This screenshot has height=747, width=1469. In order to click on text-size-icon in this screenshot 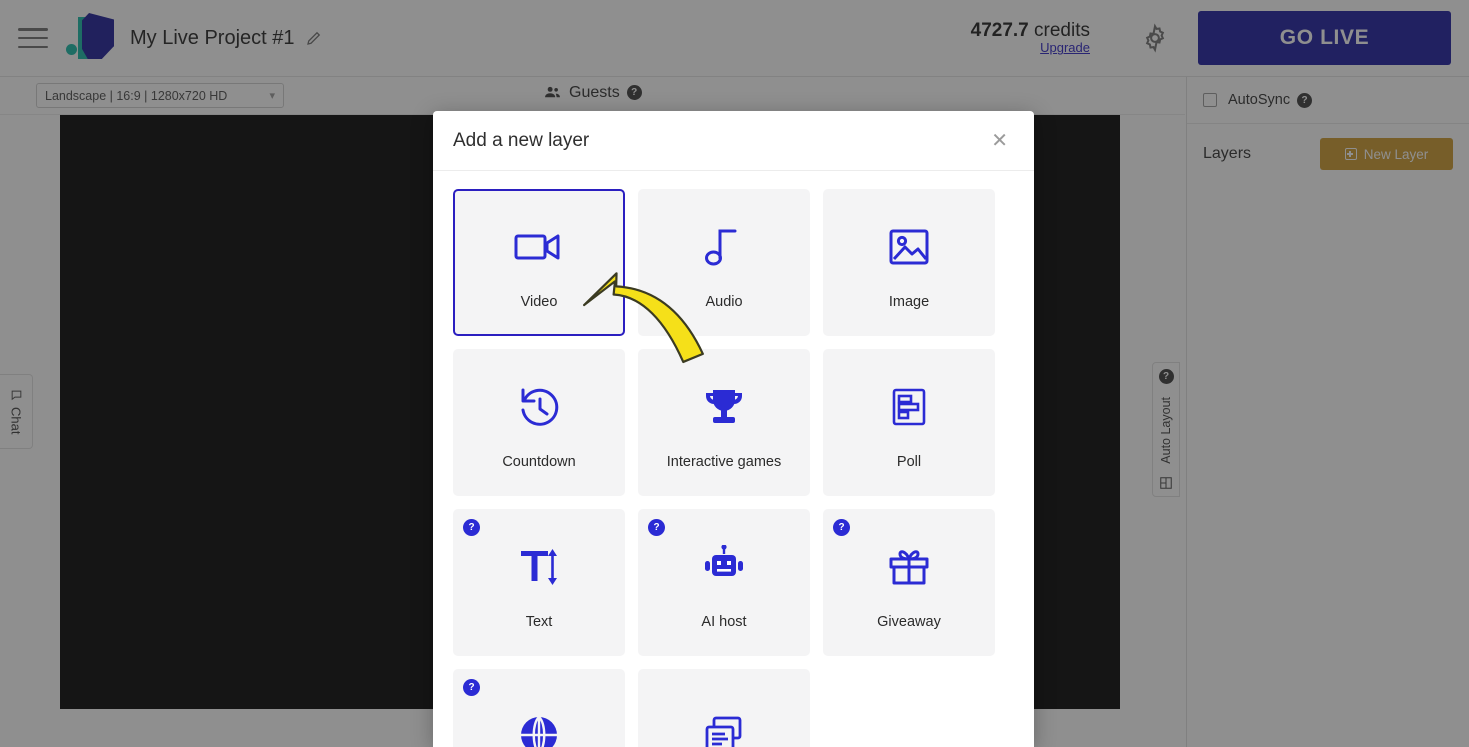, I will do `click(539, 567)`.